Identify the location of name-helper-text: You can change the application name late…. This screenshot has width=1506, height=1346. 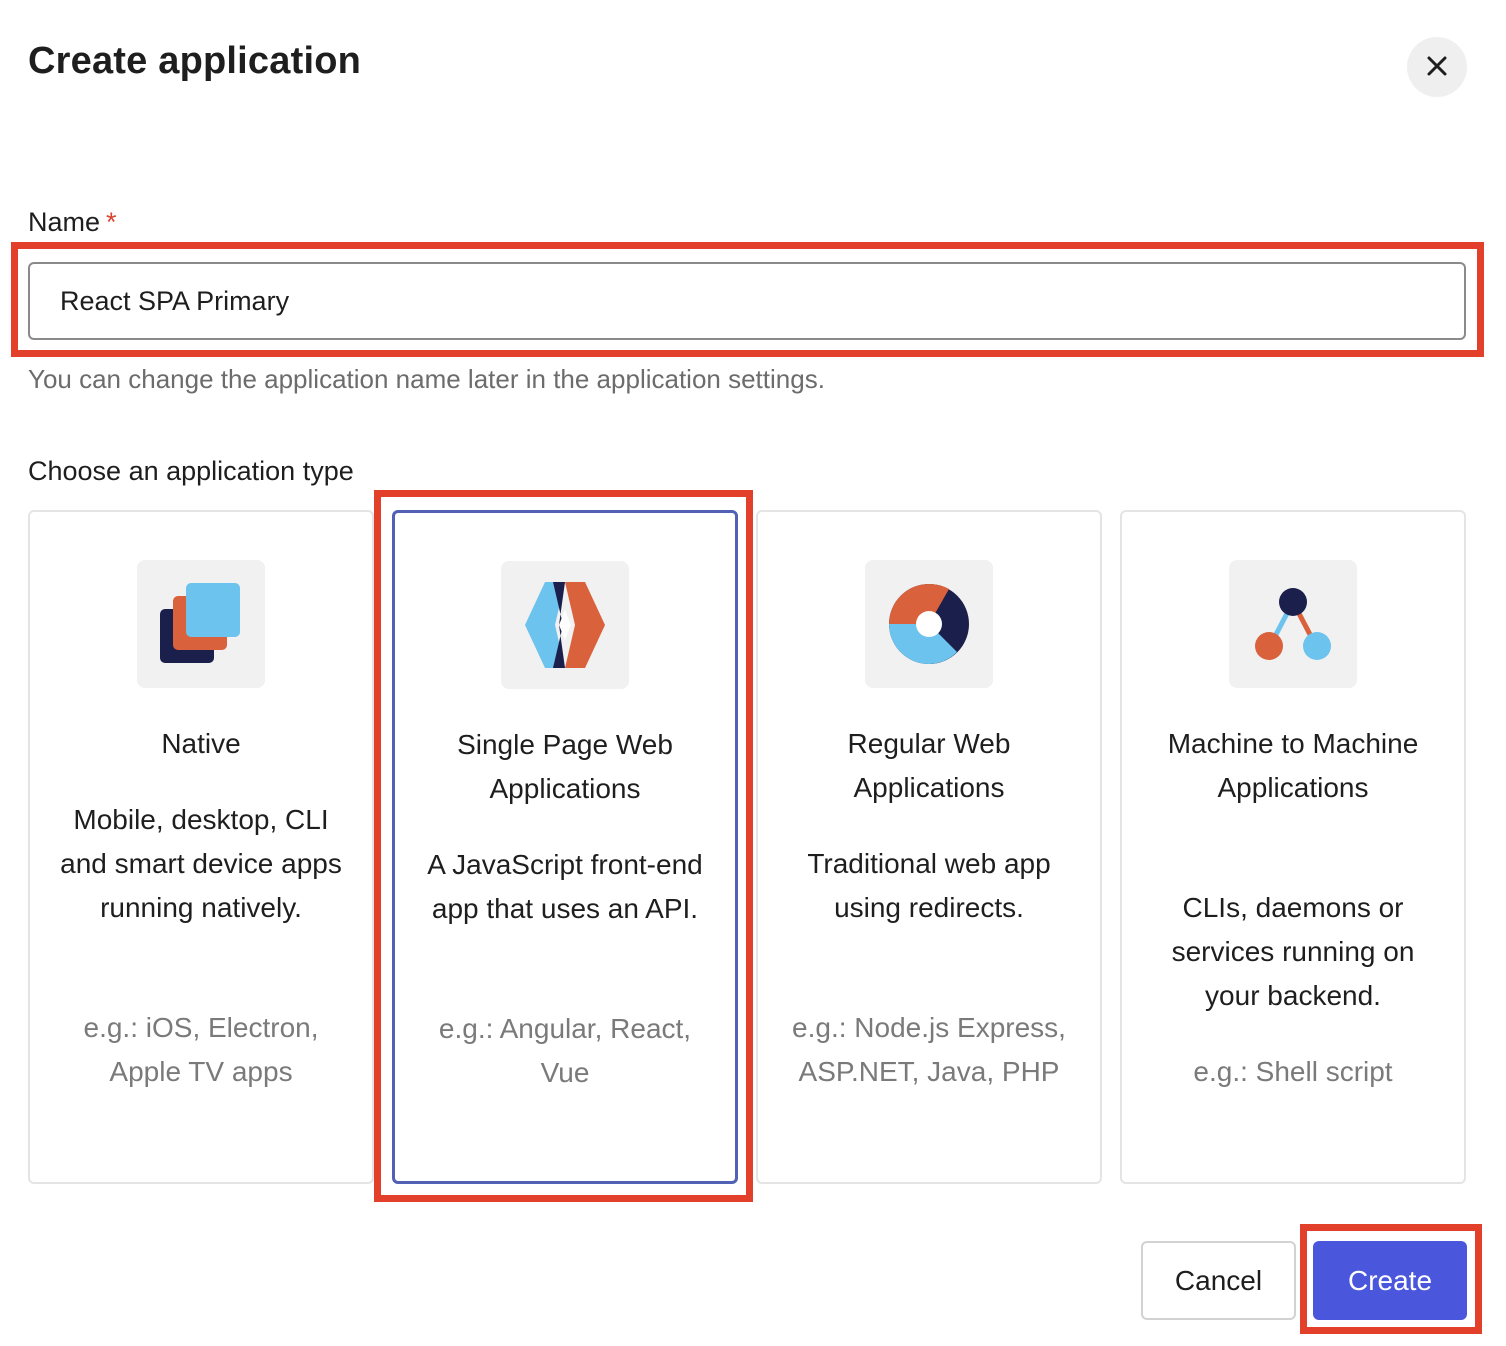
(426, 379).